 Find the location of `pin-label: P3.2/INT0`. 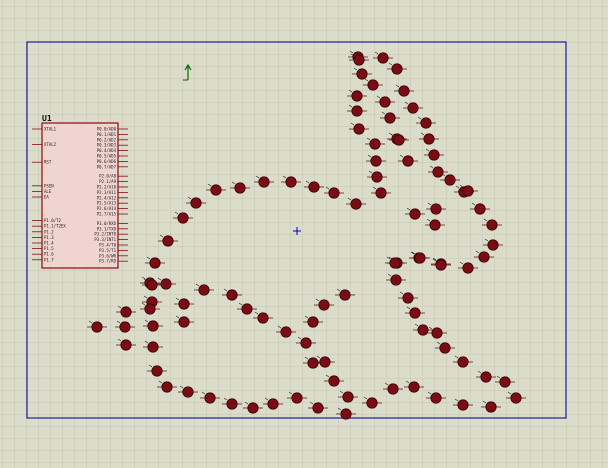

pin-label: P3.2/INT0 is located at coordinates (105, 234).